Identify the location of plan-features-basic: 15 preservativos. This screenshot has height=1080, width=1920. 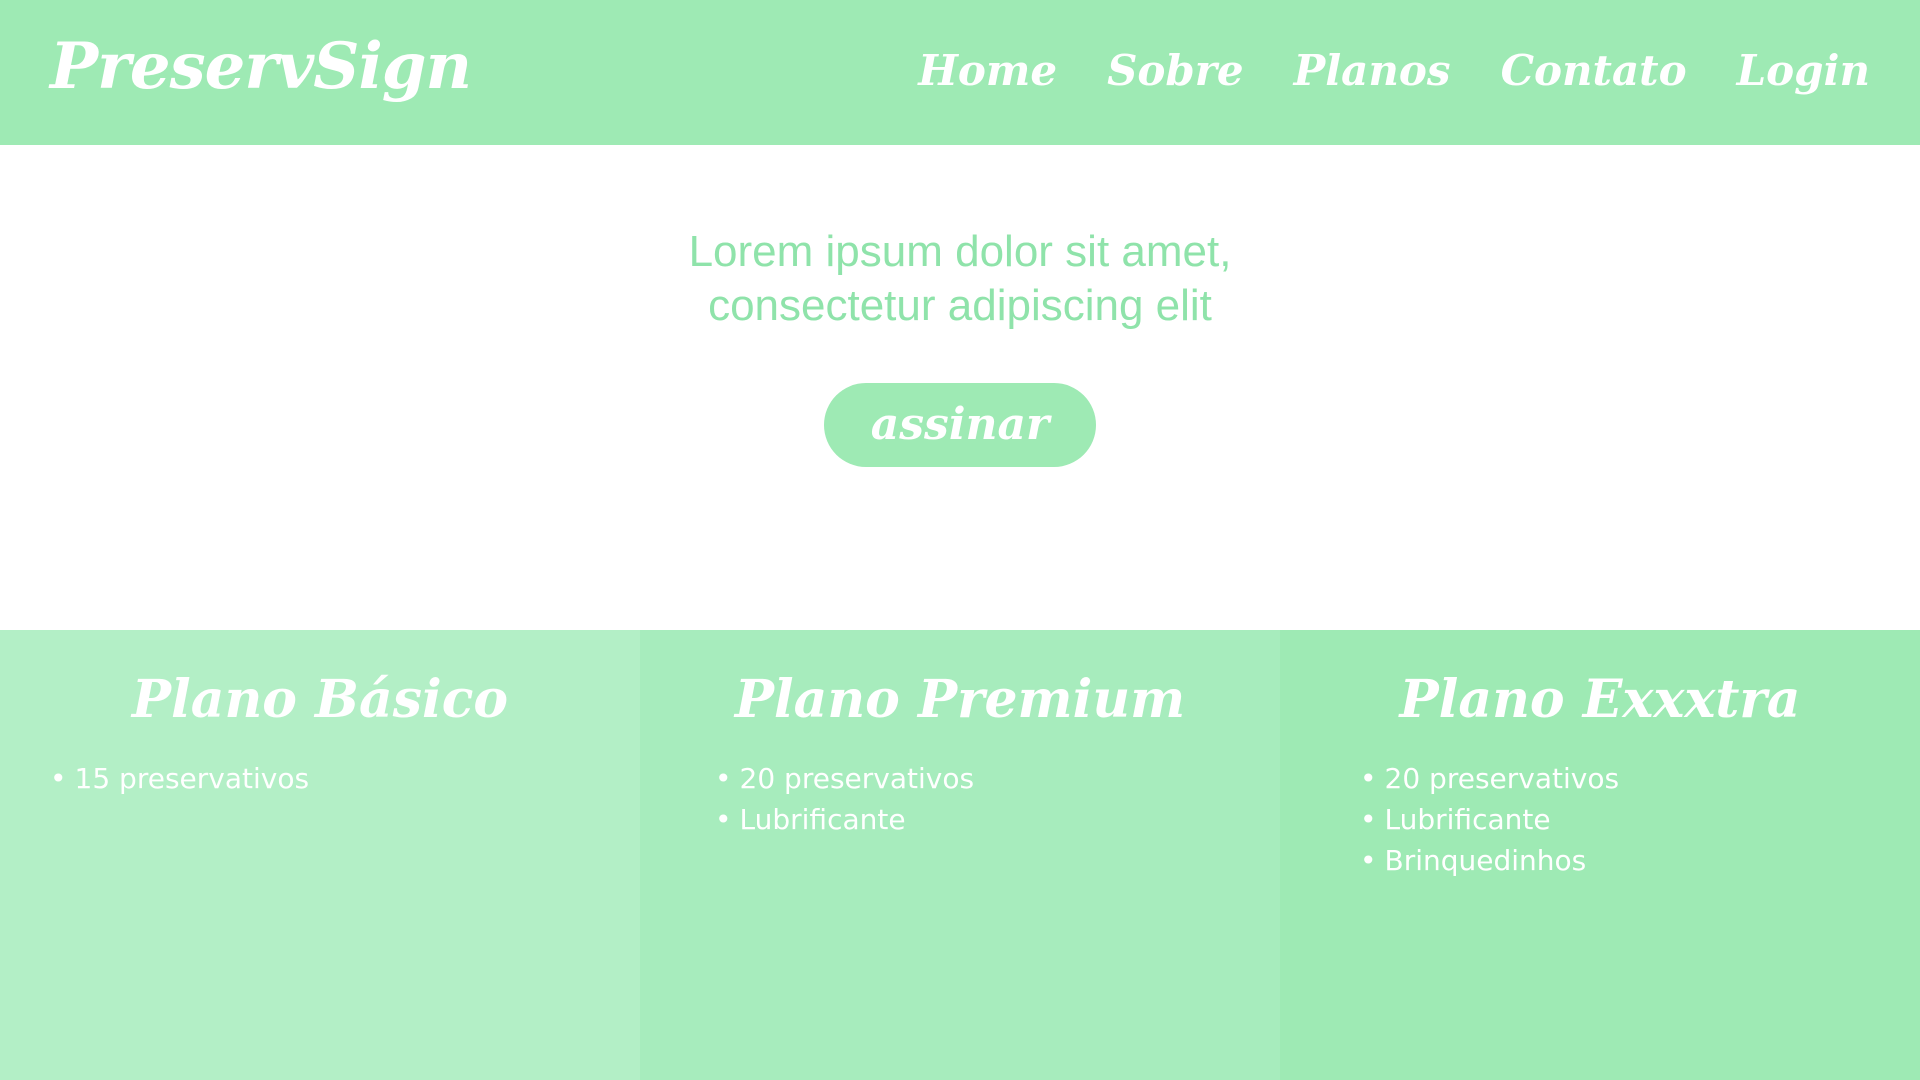
(180, 778).